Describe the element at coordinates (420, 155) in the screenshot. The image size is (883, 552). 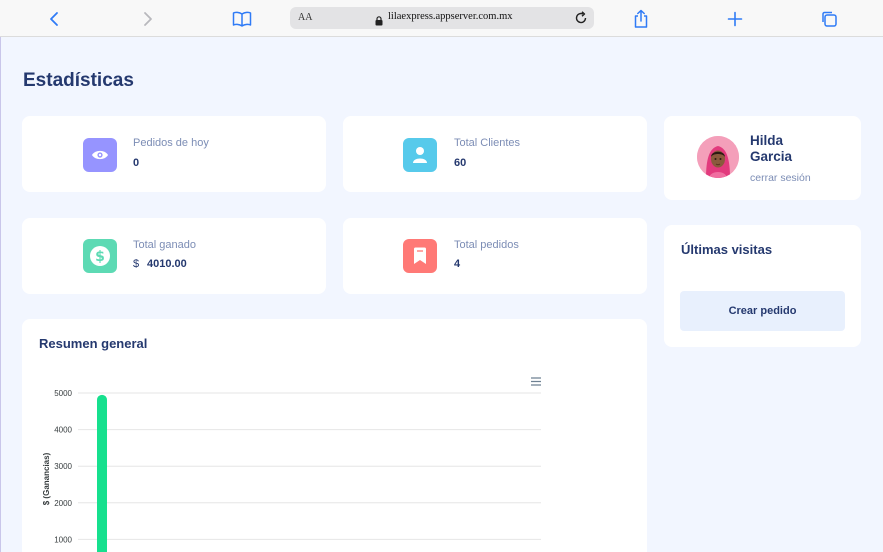
I see `user-icon` at that location.